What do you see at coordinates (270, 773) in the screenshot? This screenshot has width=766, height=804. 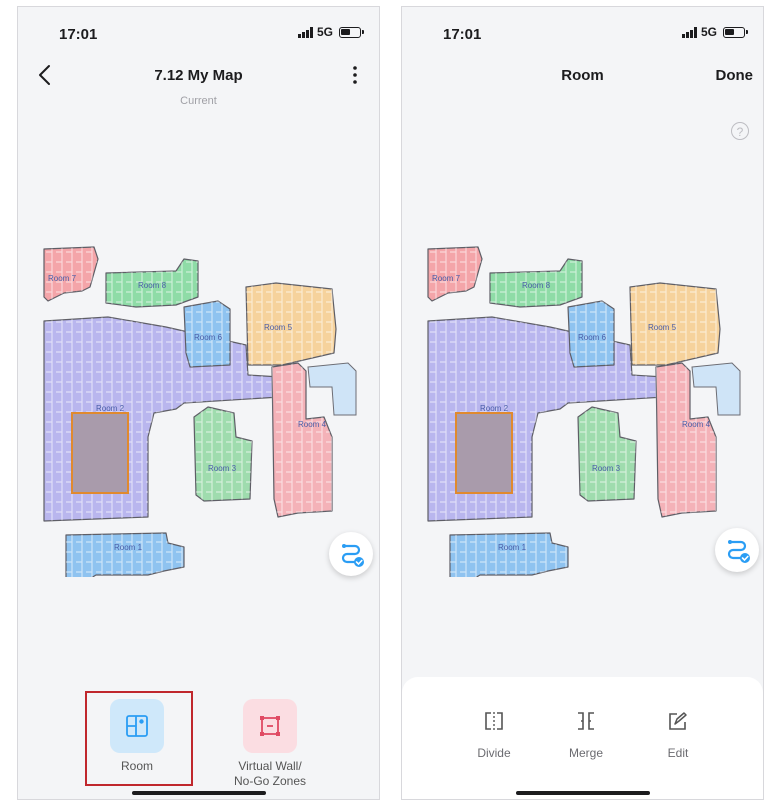 I see `virtual-wall-tool-label: Virtual Wall/ No-Go Zones` at bounding box center [270, 773].